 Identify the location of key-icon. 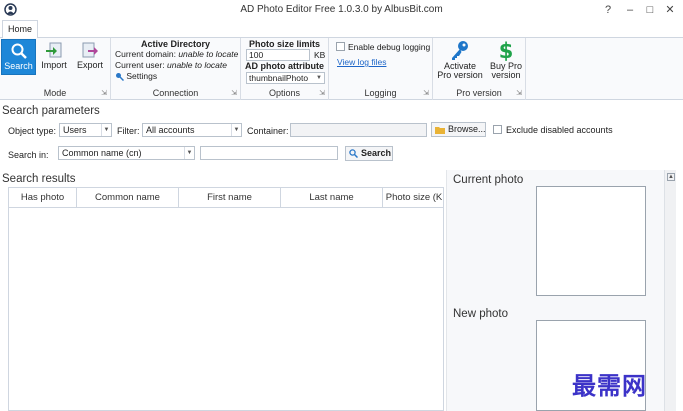
(460, 50).